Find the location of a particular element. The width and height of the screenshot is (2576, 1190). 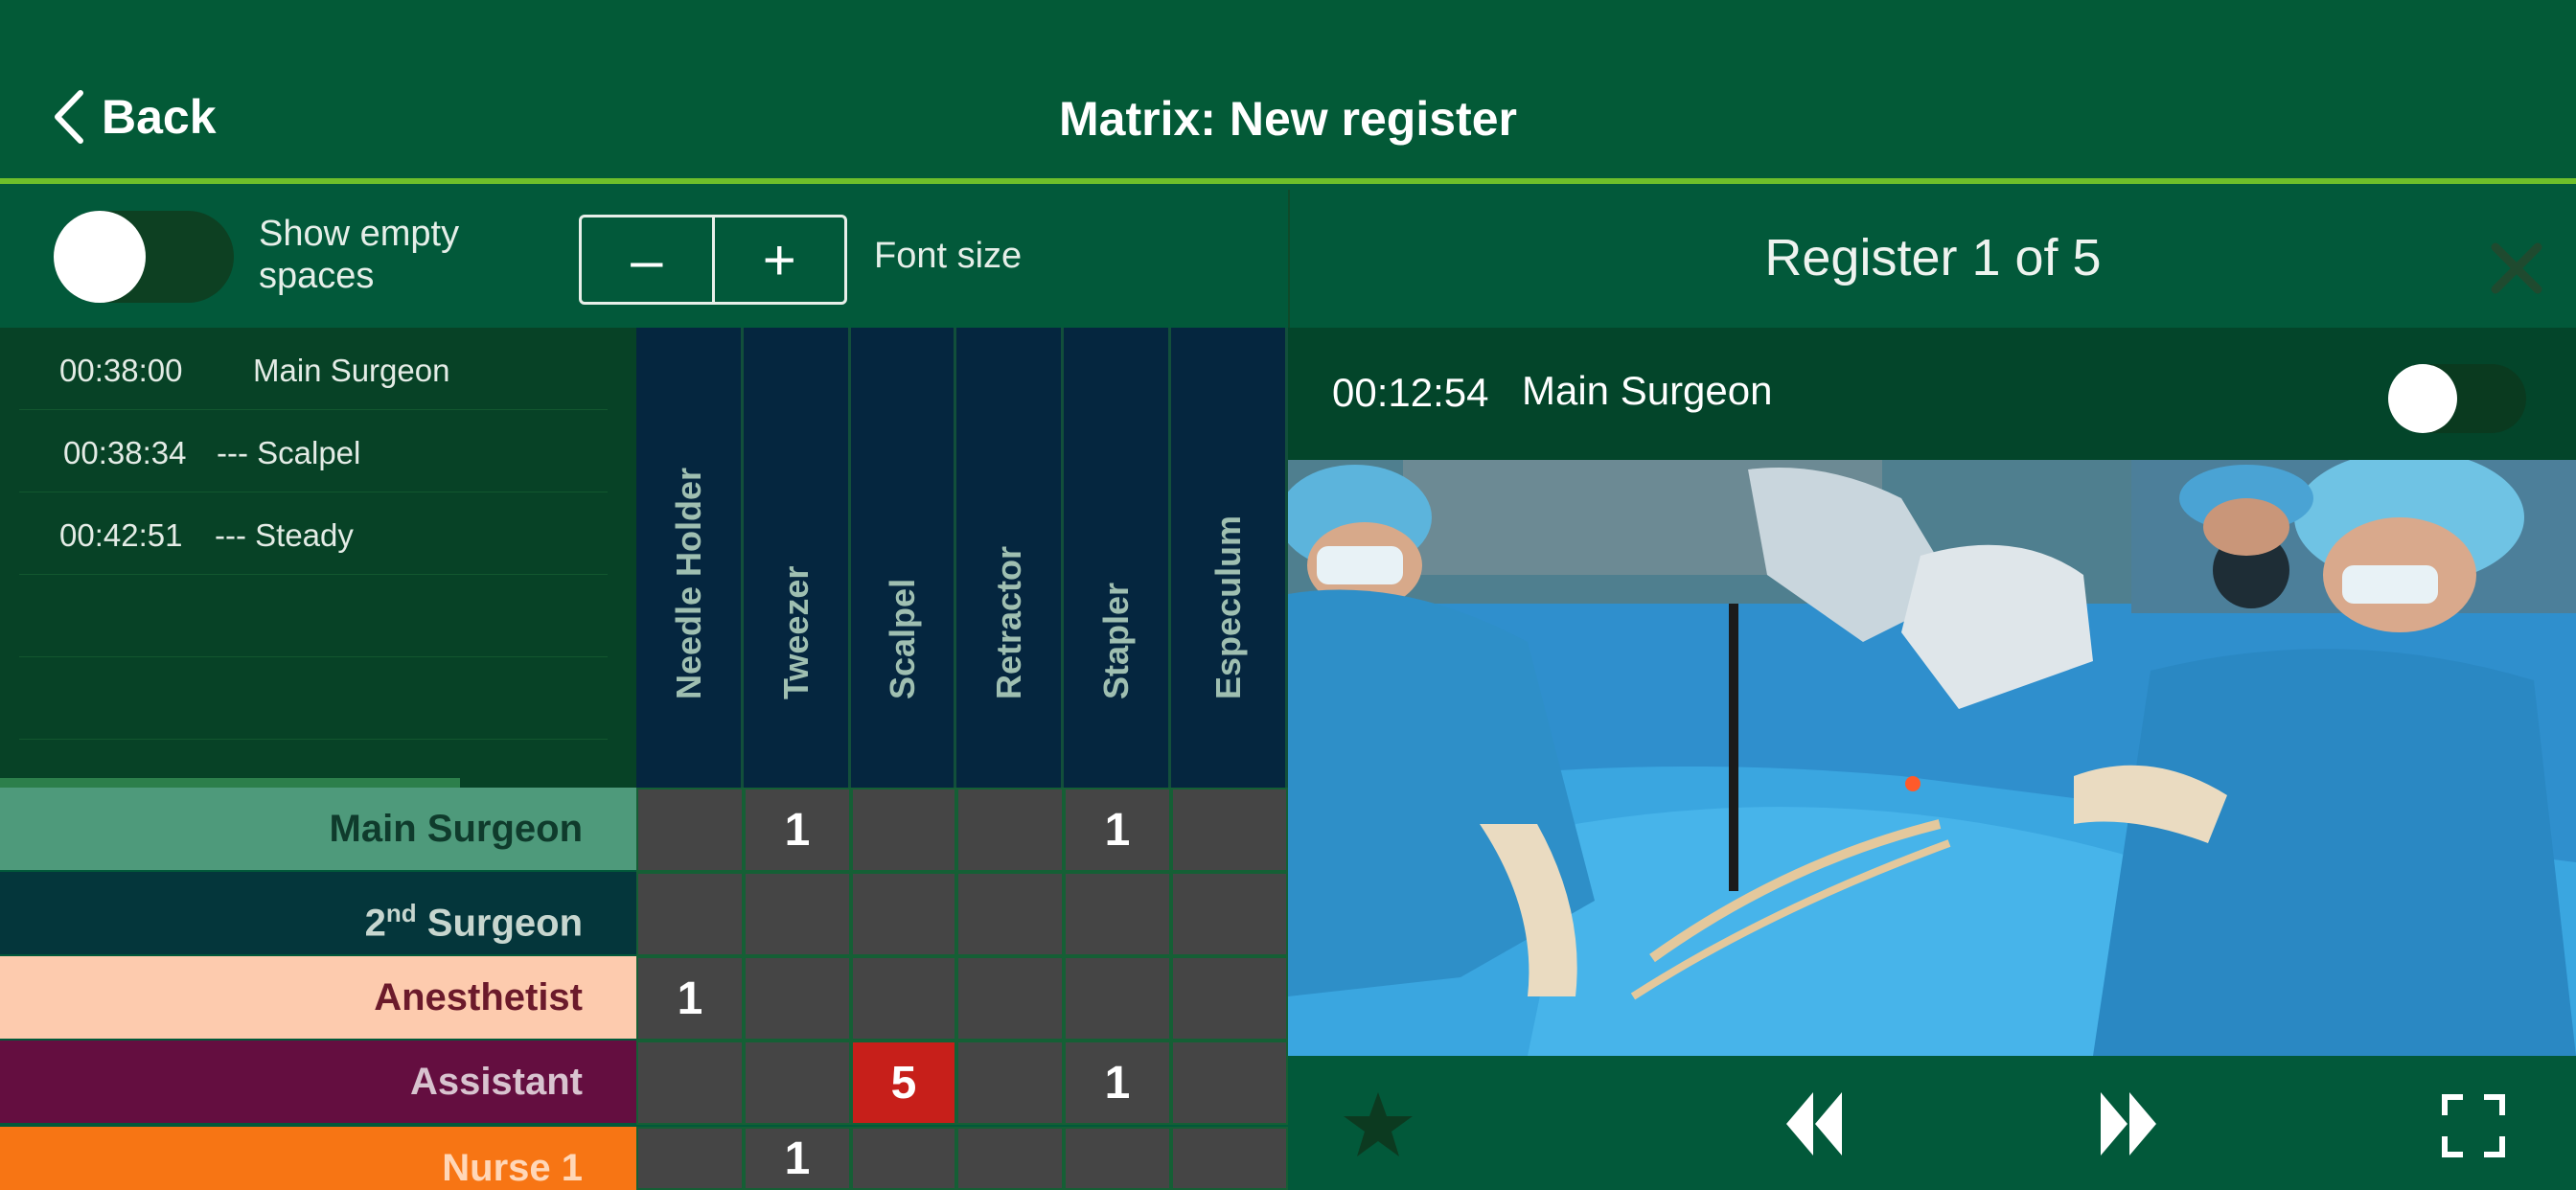

star-icon is located at coordinates (1378, 1125).